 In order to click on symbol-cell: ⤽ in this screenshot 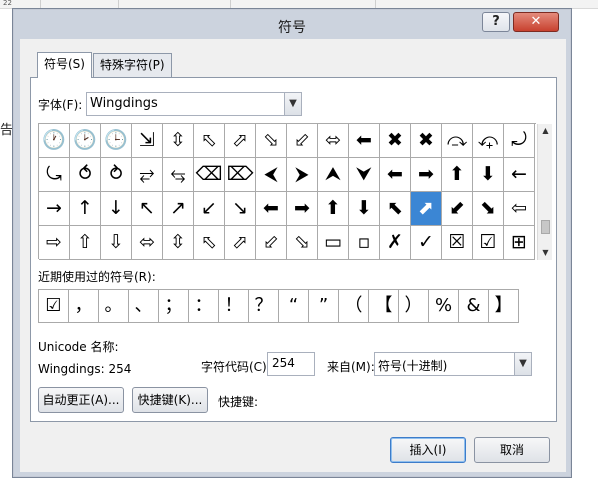, I will do `click(488, 141)`.